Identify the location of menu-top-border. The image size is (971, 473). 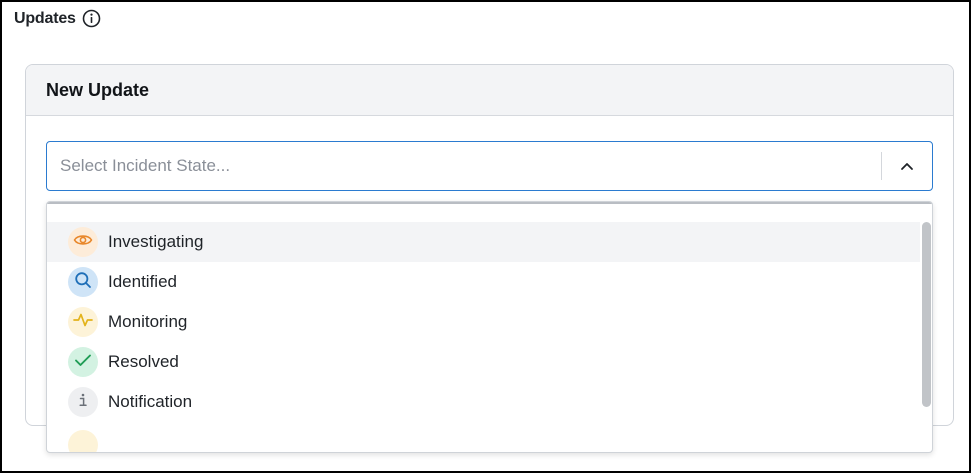
(489, 203).